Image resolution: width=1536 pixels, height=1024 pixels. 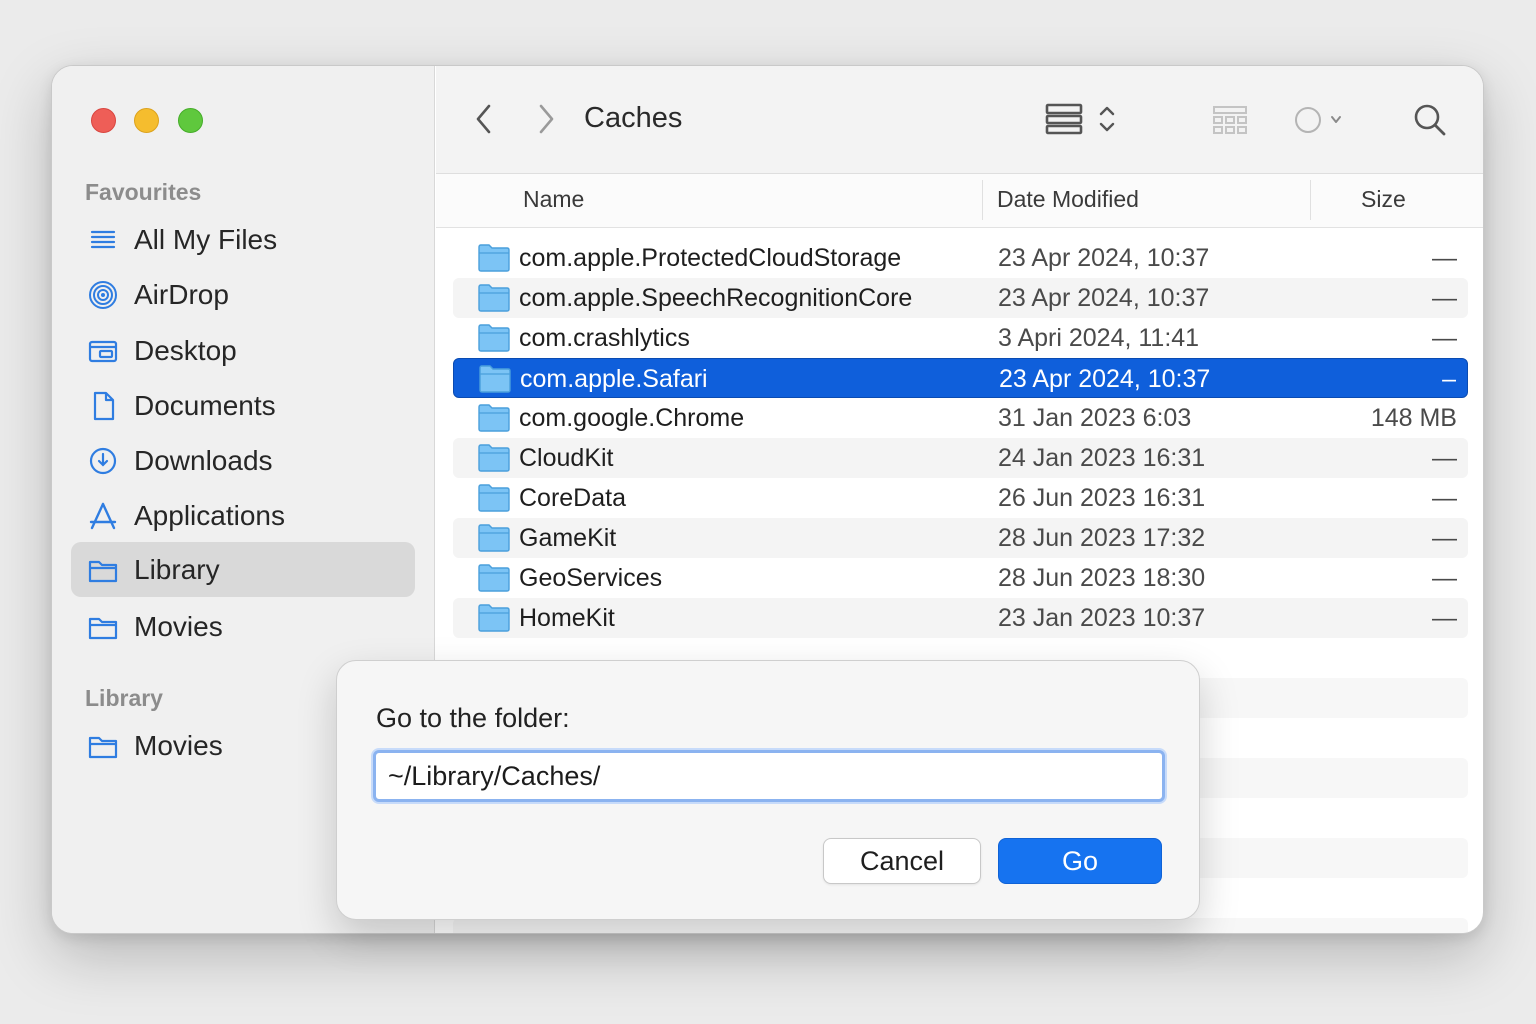 I want to click on file-name: CoreData, so click(x=572, y=498).